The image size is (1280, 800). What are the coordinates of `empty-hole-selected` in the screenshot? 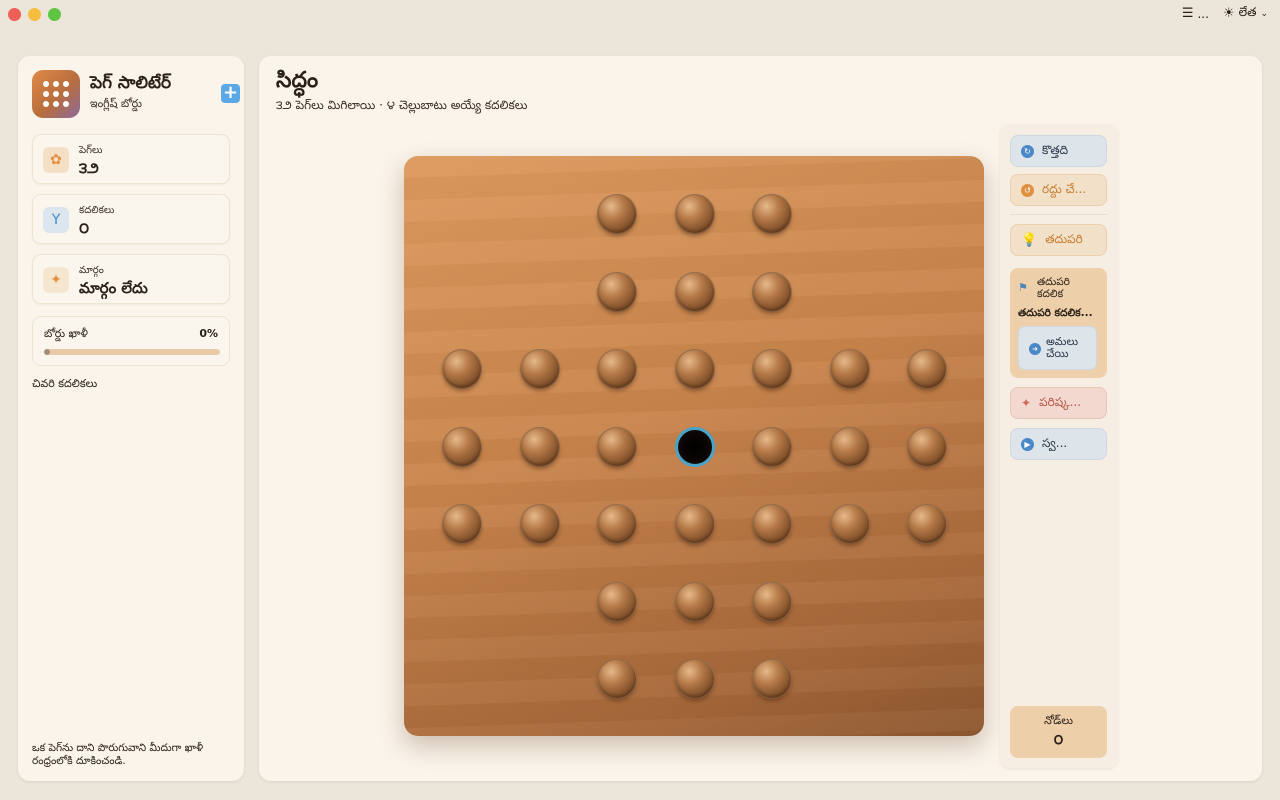 It's located at (694, 446).